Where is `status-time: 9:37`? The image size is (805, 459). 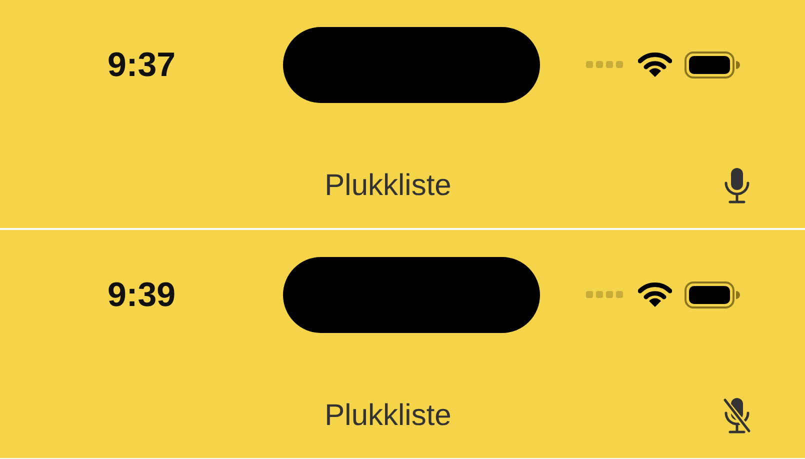
status-time: 9:37 is located at coordinates (141, 65).